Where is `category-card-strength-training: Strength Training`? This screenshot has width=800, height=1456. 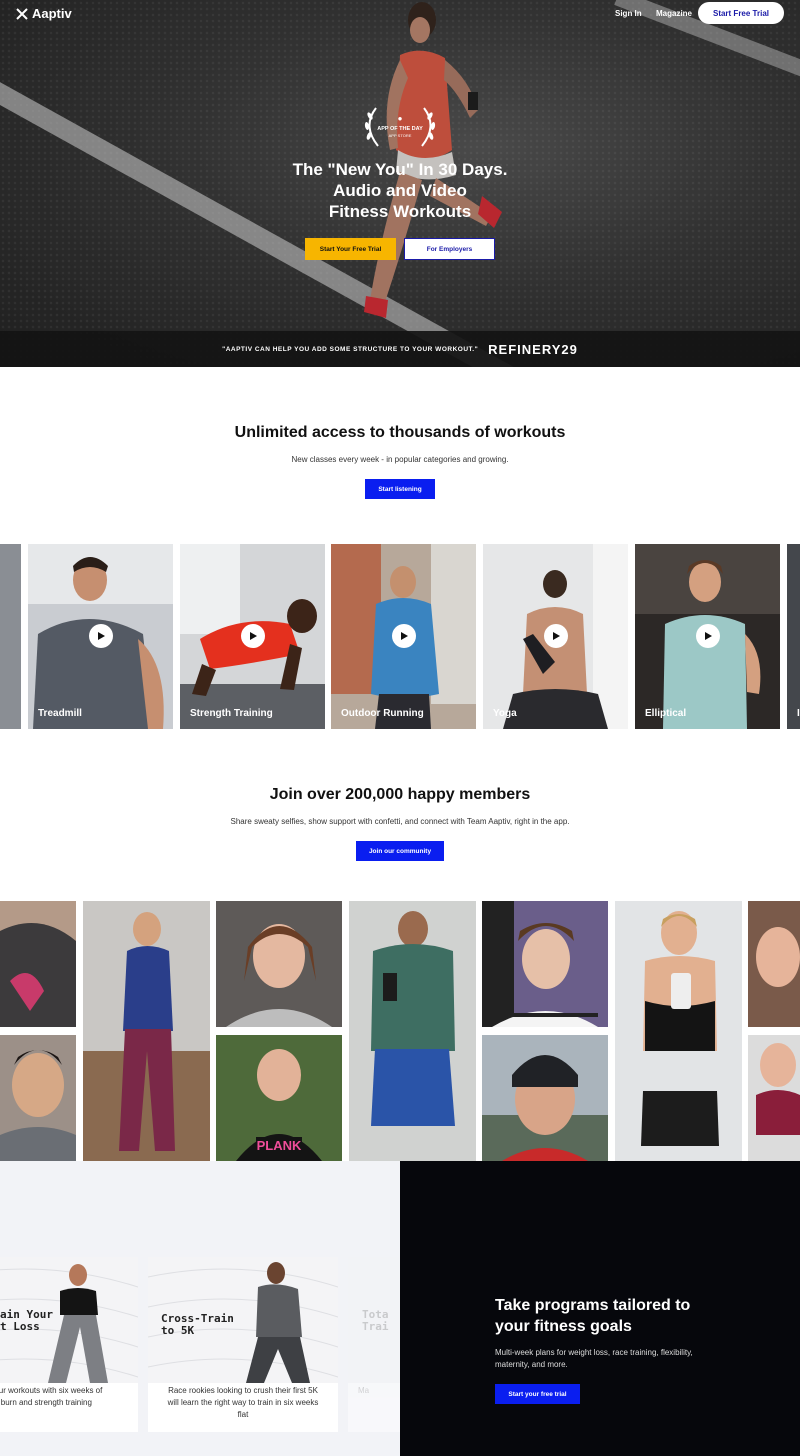 category-card-strength-training: Strength Training is located at coordinates (252, 636).